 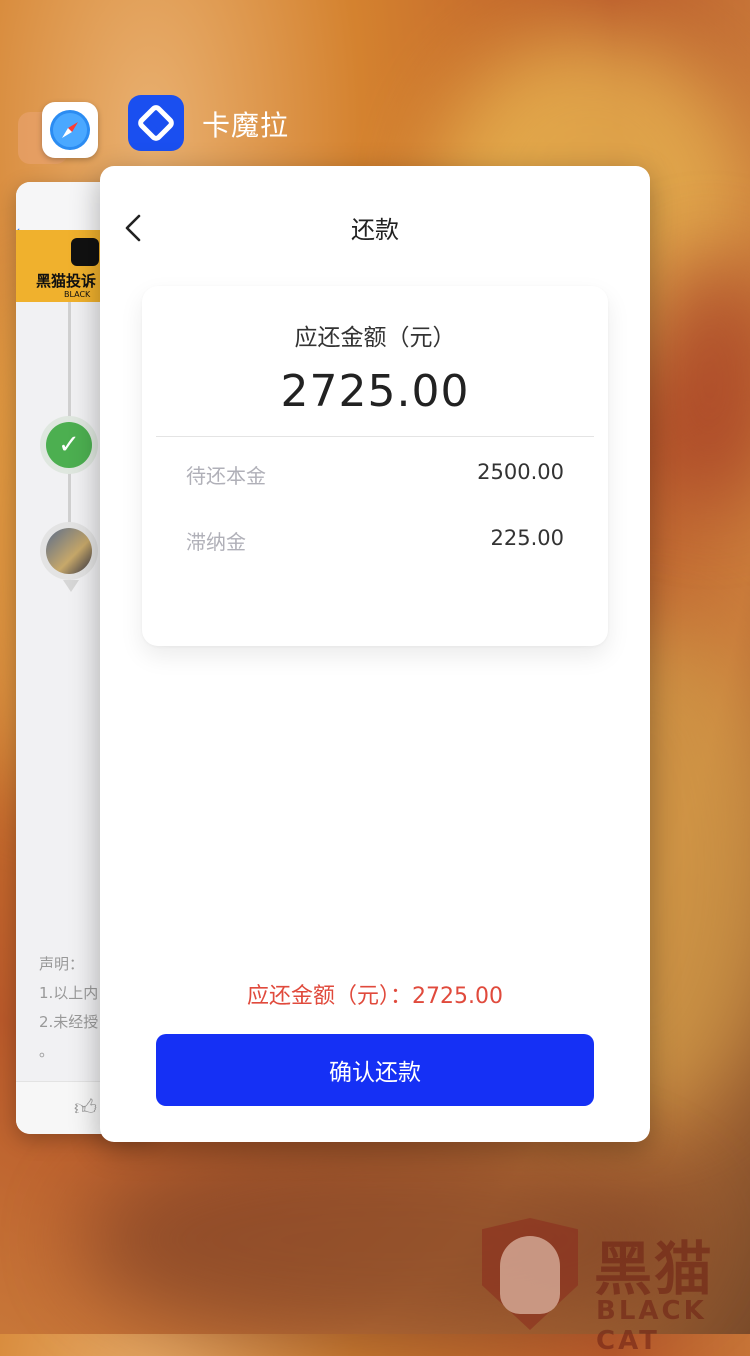 What do you see at coordinates (85, 1107) in the screenshot?
I see `thumbs-up-icon: 👍︎` at bounding box center [85, 1107].